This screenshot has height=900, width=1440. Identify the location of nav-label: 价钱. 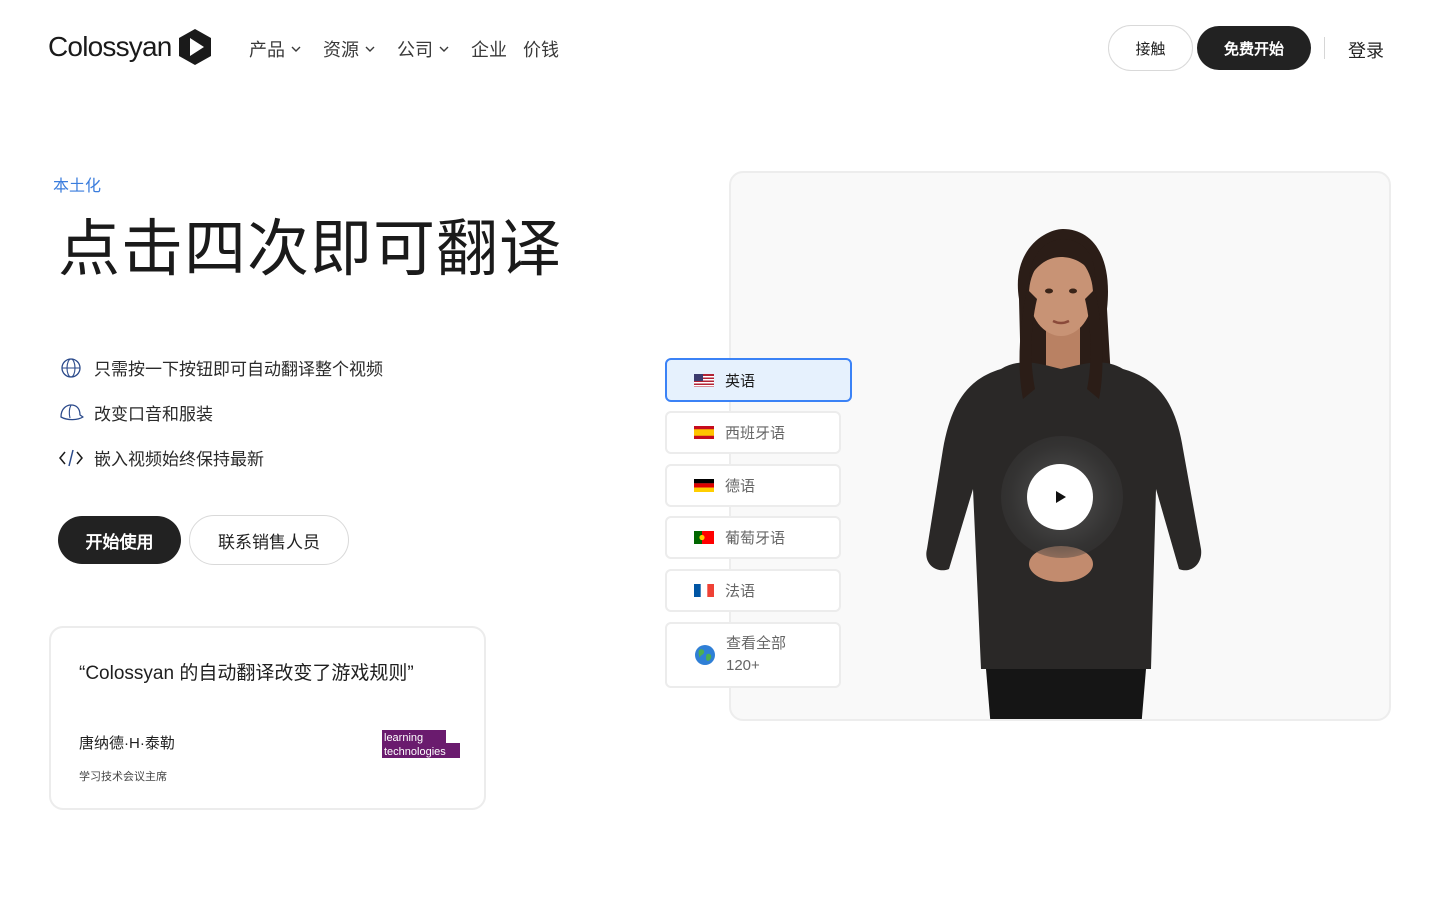
(541, 50).